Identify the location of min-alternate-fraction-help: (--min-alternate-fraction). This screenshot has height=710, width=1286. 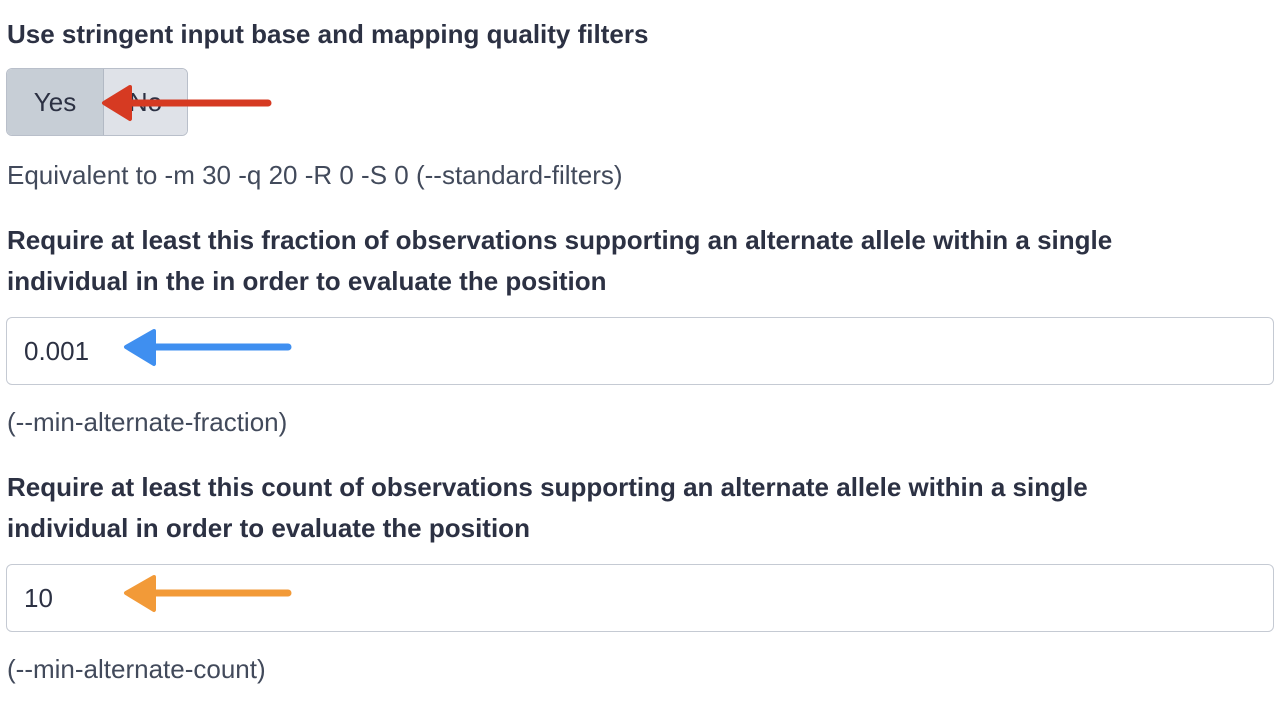
(147, 422).